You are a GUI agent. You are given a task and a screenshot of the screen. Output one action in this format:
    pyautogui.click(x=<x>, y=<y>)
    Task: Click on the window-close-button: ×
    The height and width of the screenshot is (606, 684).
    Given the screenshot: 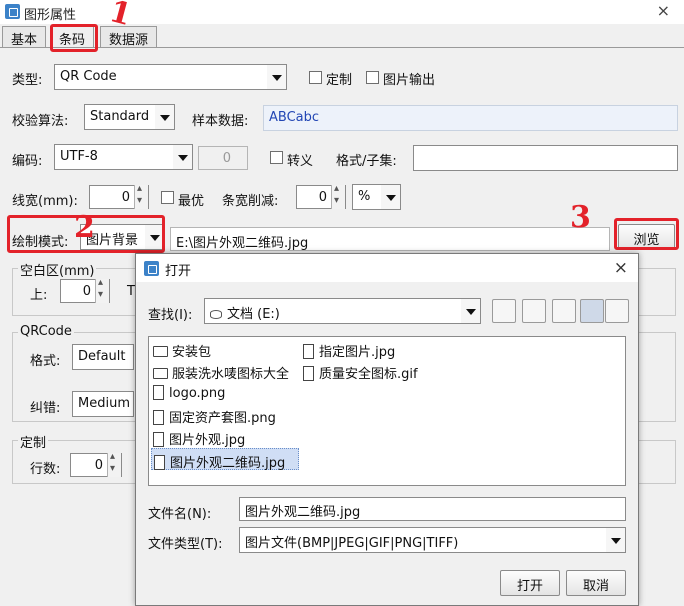 What is the action you would take?
    pyautogui.click(x=663, y=10)
    